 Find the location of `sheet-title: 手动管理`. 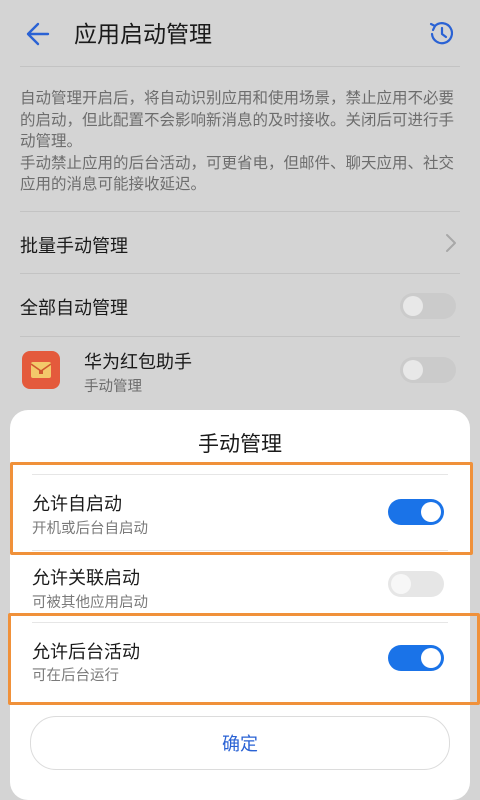

sheet-title: 手动管理 is located at coordinates (240, 444).